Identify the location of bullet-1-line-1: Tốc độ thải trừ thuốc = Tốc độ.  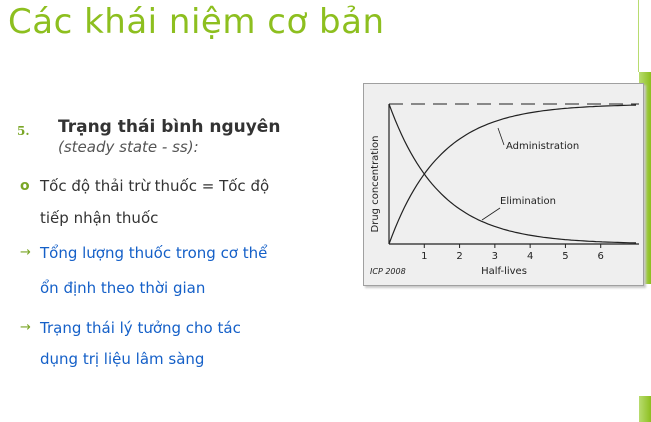
(155, 186).